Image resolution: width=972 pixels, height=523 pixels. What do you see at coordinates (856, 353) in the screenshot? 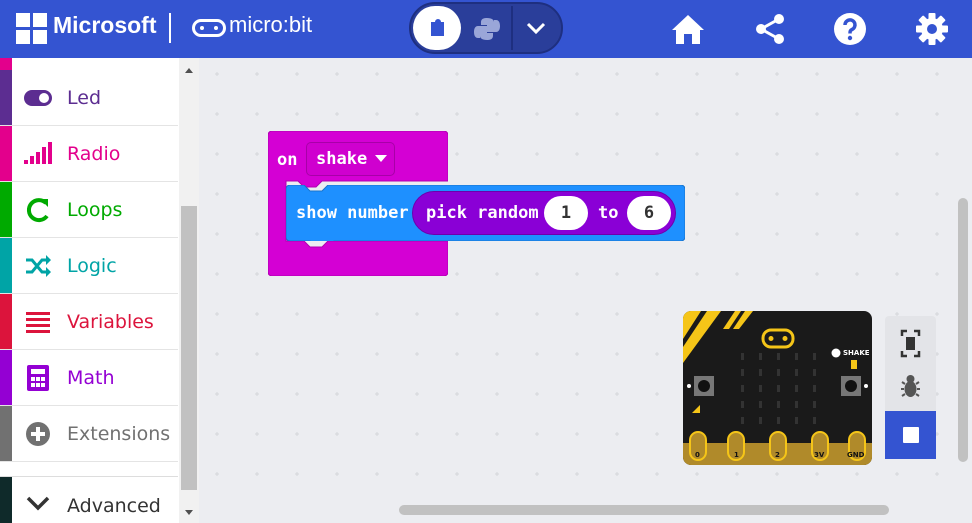
I see `shake-label: SHAKE` at bounding box center [856, 353].